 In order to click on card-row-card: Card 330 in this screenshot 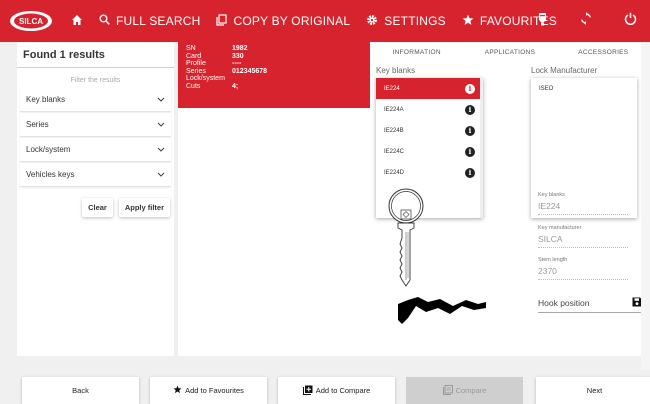, I will do `click(274, 57)`.